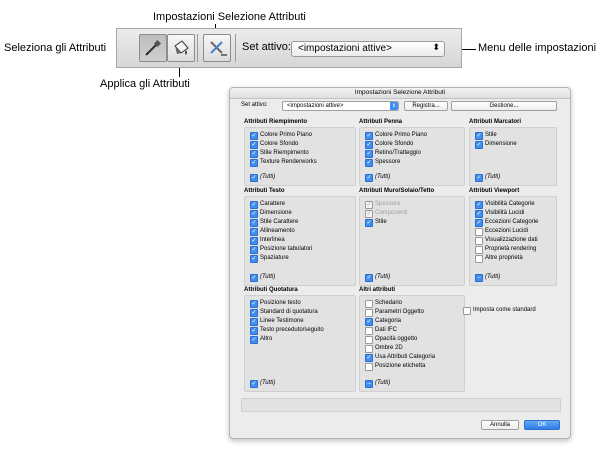  Describe the element at coordinates (537, 48) in the screenshot. I see `callout-settings-menu: Menu delle impostazioni` at that location.